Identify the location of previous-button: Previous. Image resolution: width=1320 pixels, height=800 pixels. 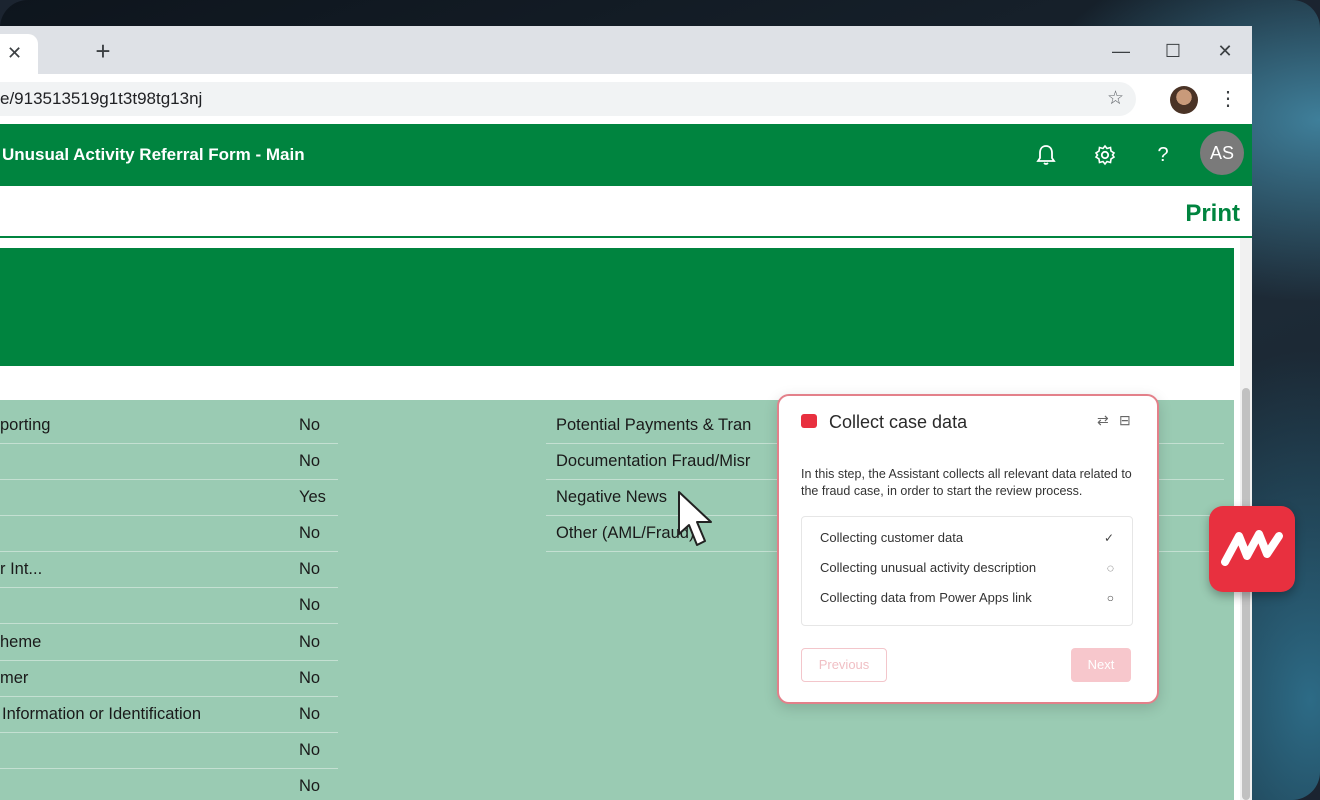
(844, 665).